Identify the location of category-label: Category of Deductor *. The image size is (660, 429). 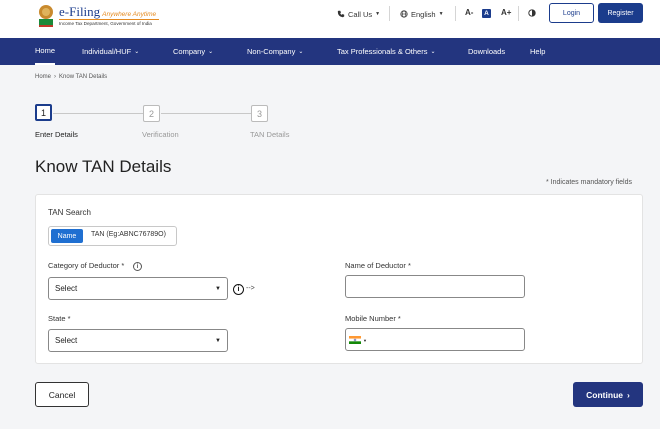
(86, 265).